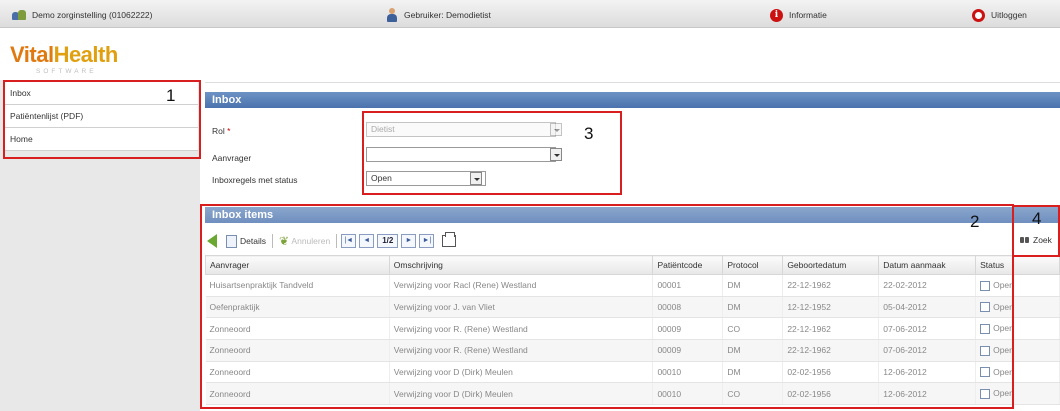  What do you see at coordinates (255, 180) in the screenshot?
I see `status-label: Inboxregels met status` at bounding box center [255, 180].